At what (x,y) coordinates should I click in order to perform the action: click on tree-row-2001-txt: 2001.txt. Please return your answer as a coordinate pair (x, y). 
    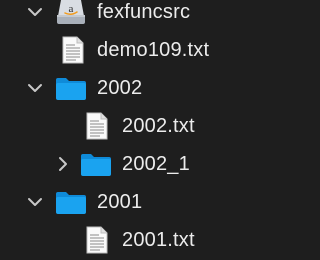
    Looking at the image, I should click on (141, 240).